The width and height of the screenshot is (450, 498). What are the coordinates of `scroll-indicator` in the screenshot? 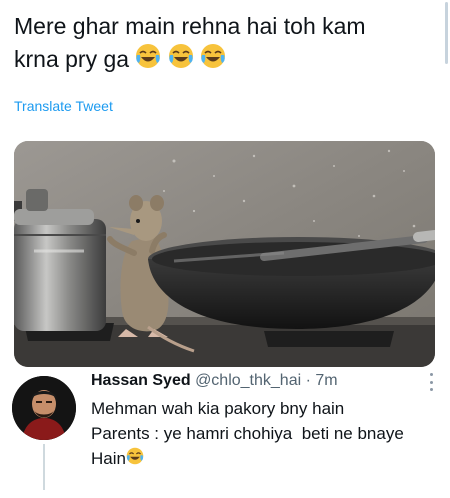 It's located at (446, 33).